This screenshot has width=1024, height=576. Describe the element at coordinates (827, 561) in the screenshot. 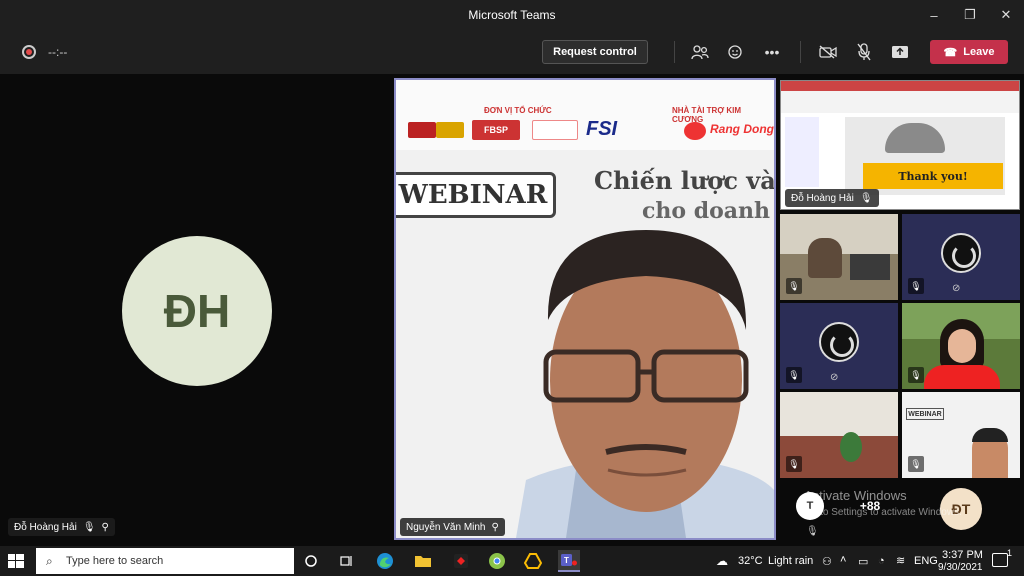

I see `people-icon: ⚇` at that location.